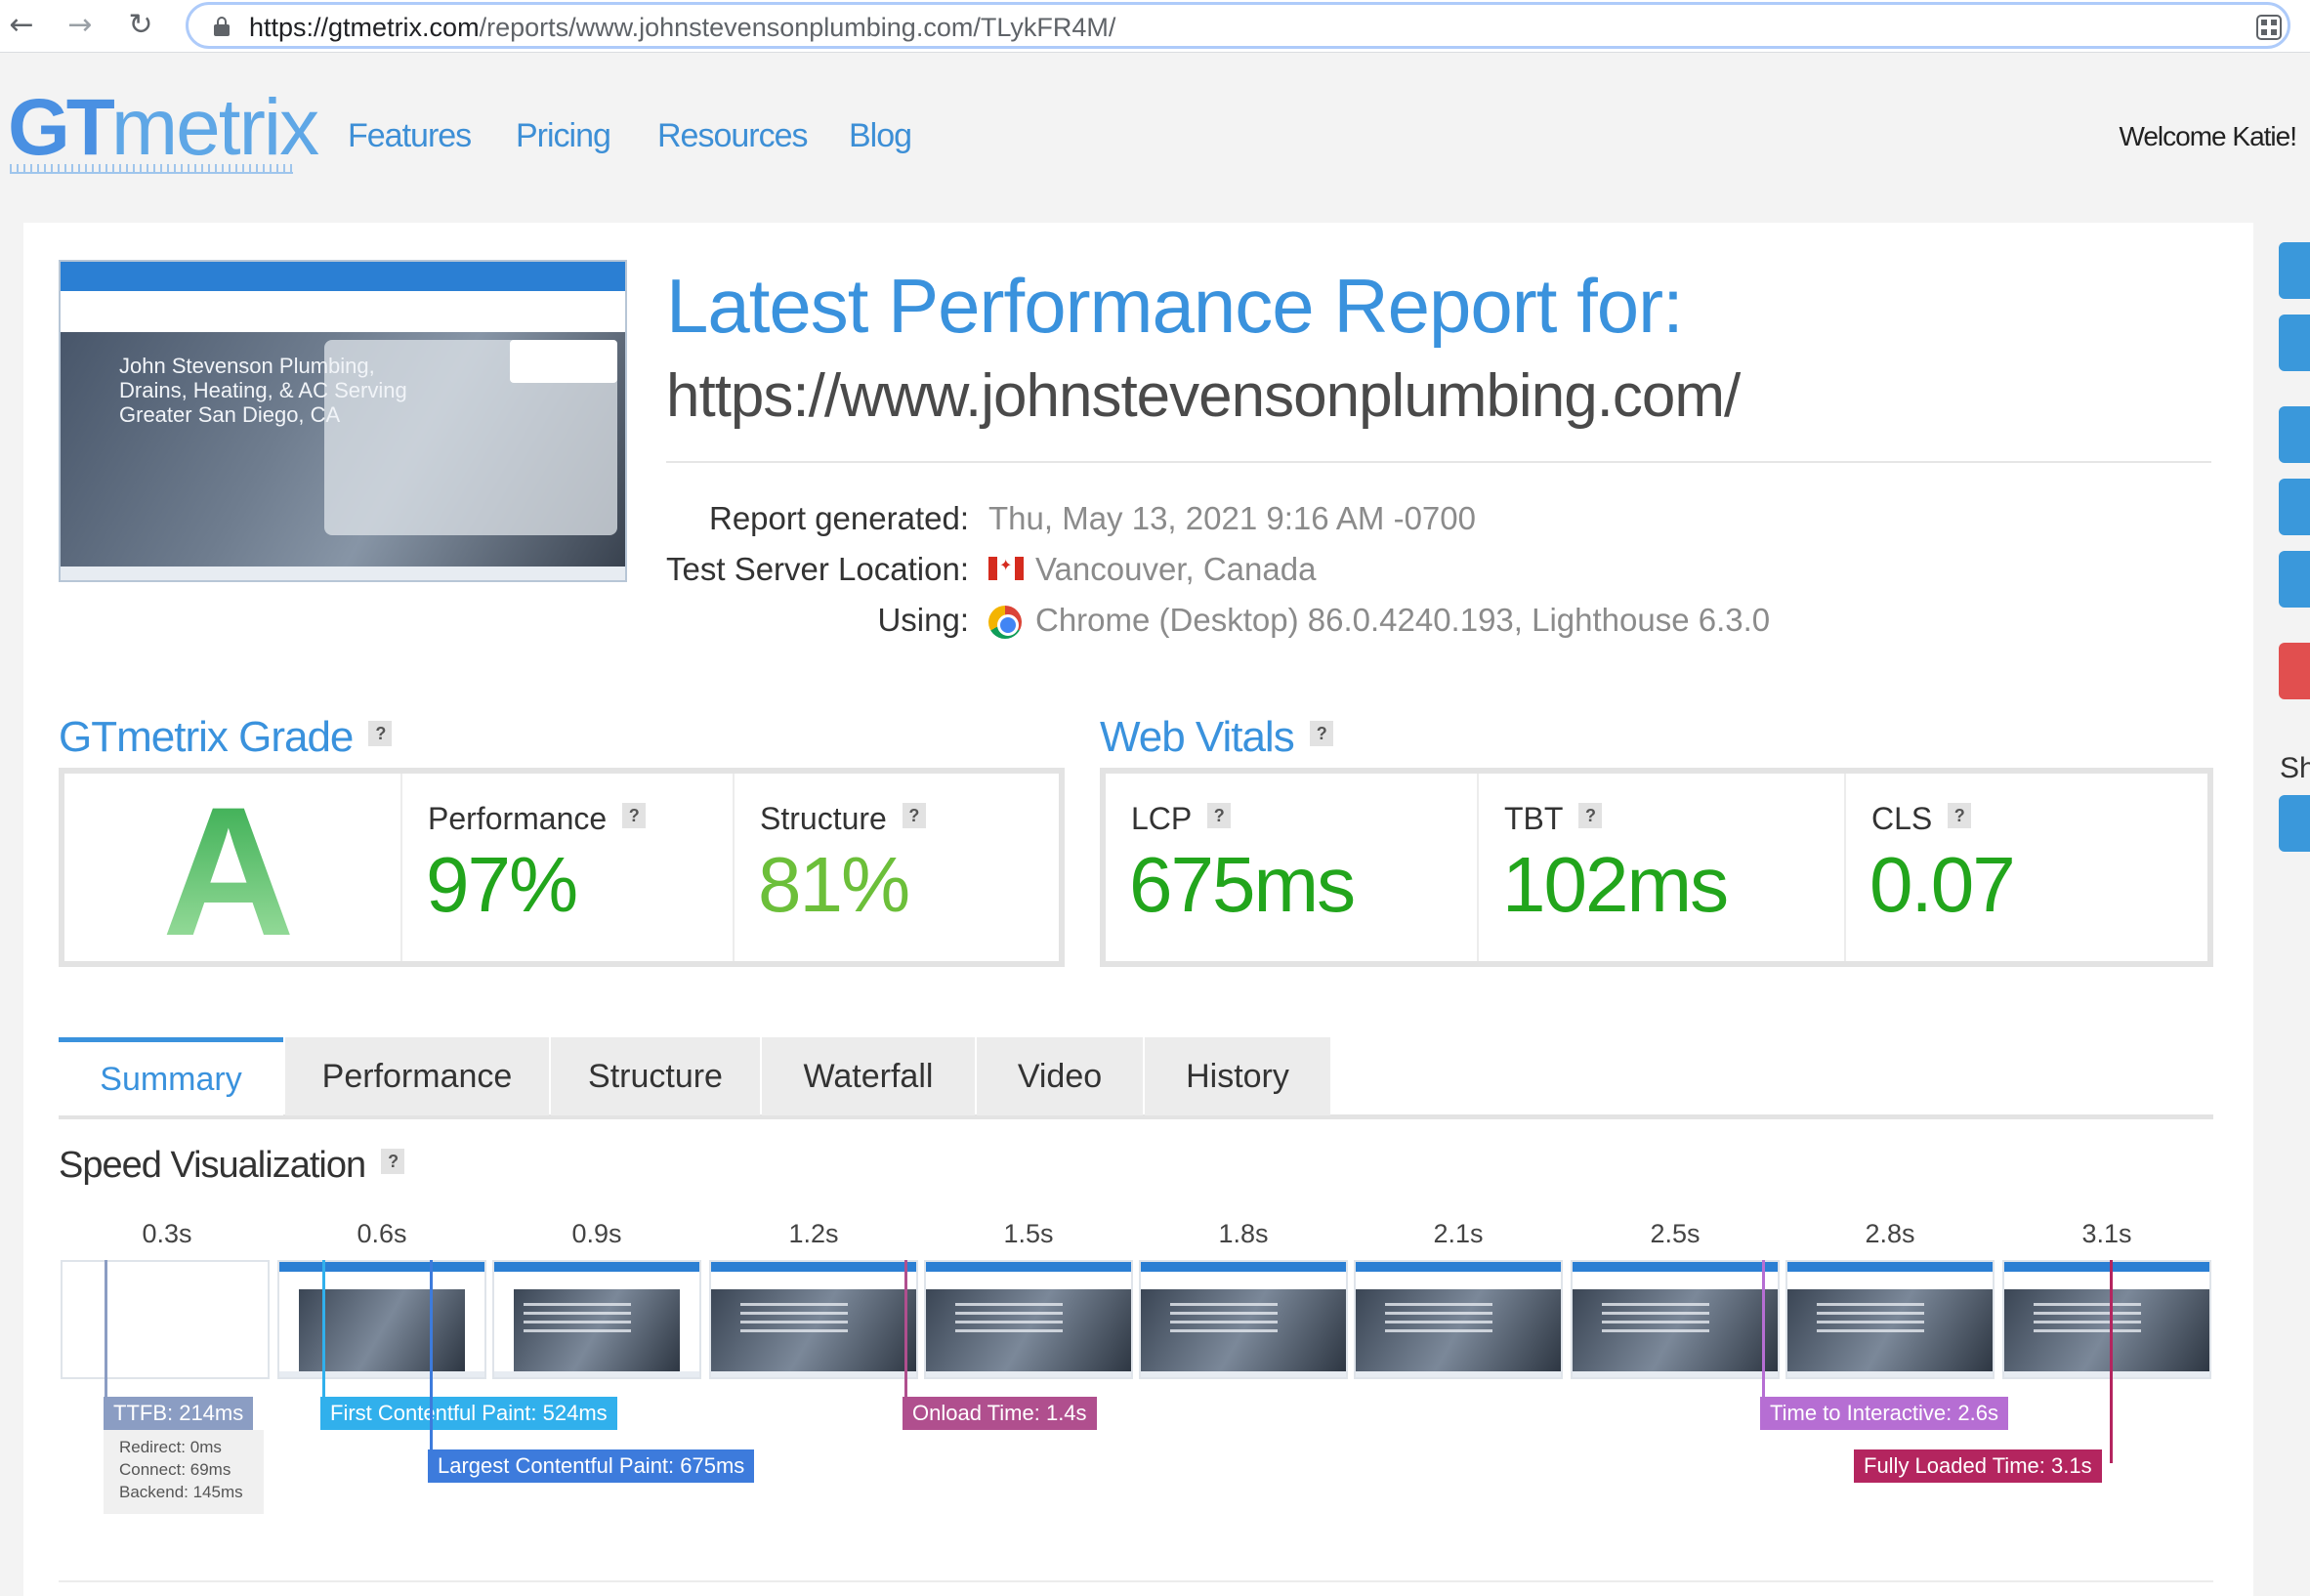  Describe the element at coordinates (151, 169) in the screenshot. I see `logo-ruler-decoration` at that location.